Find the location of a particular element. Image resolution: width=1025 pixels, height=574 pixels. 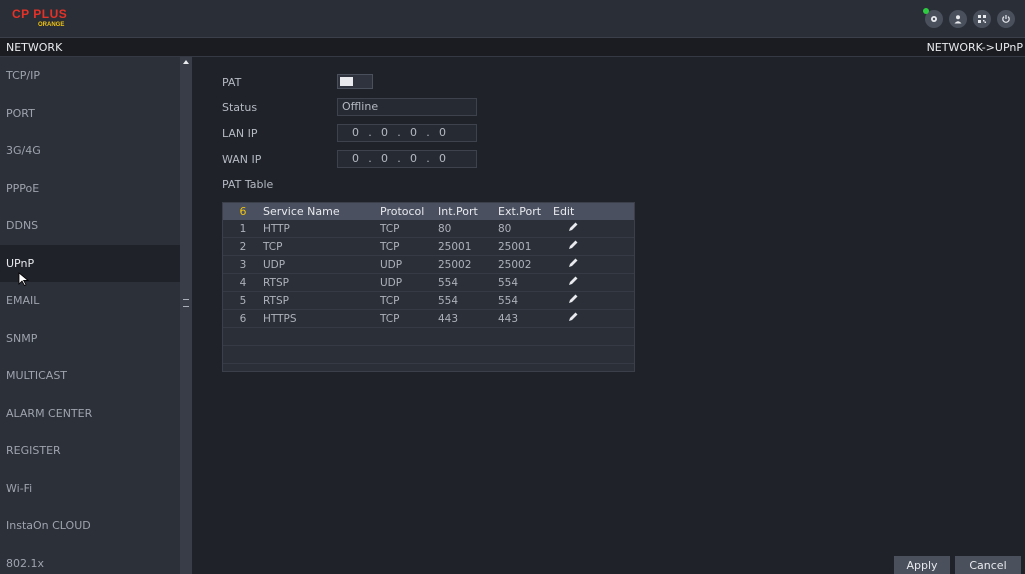

top-icon-group is located at coordinates (969, 18).